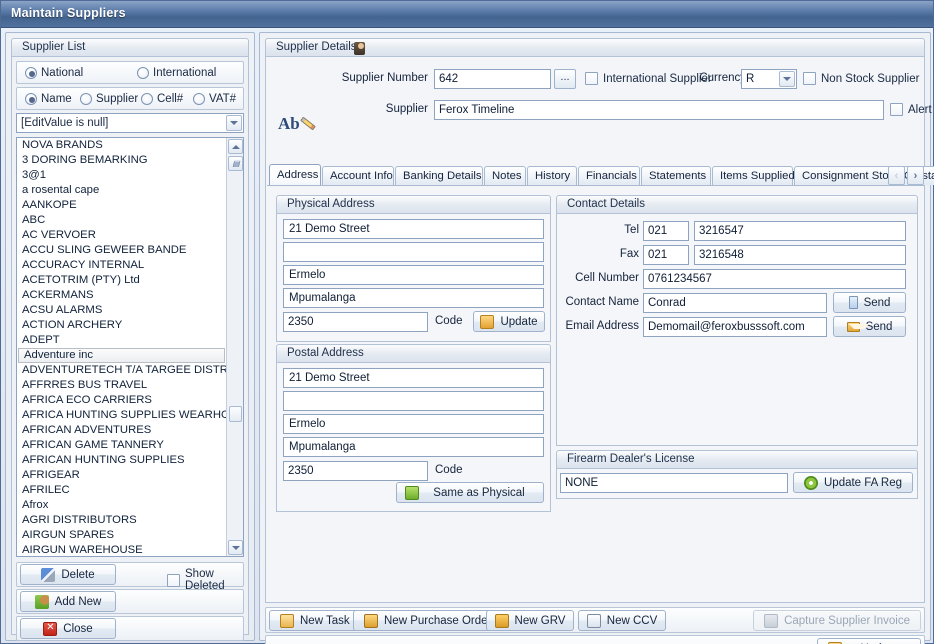 This screenshot has height=644, width=934. I want to click on new-grv-button: New GRV, so click(530, 620).